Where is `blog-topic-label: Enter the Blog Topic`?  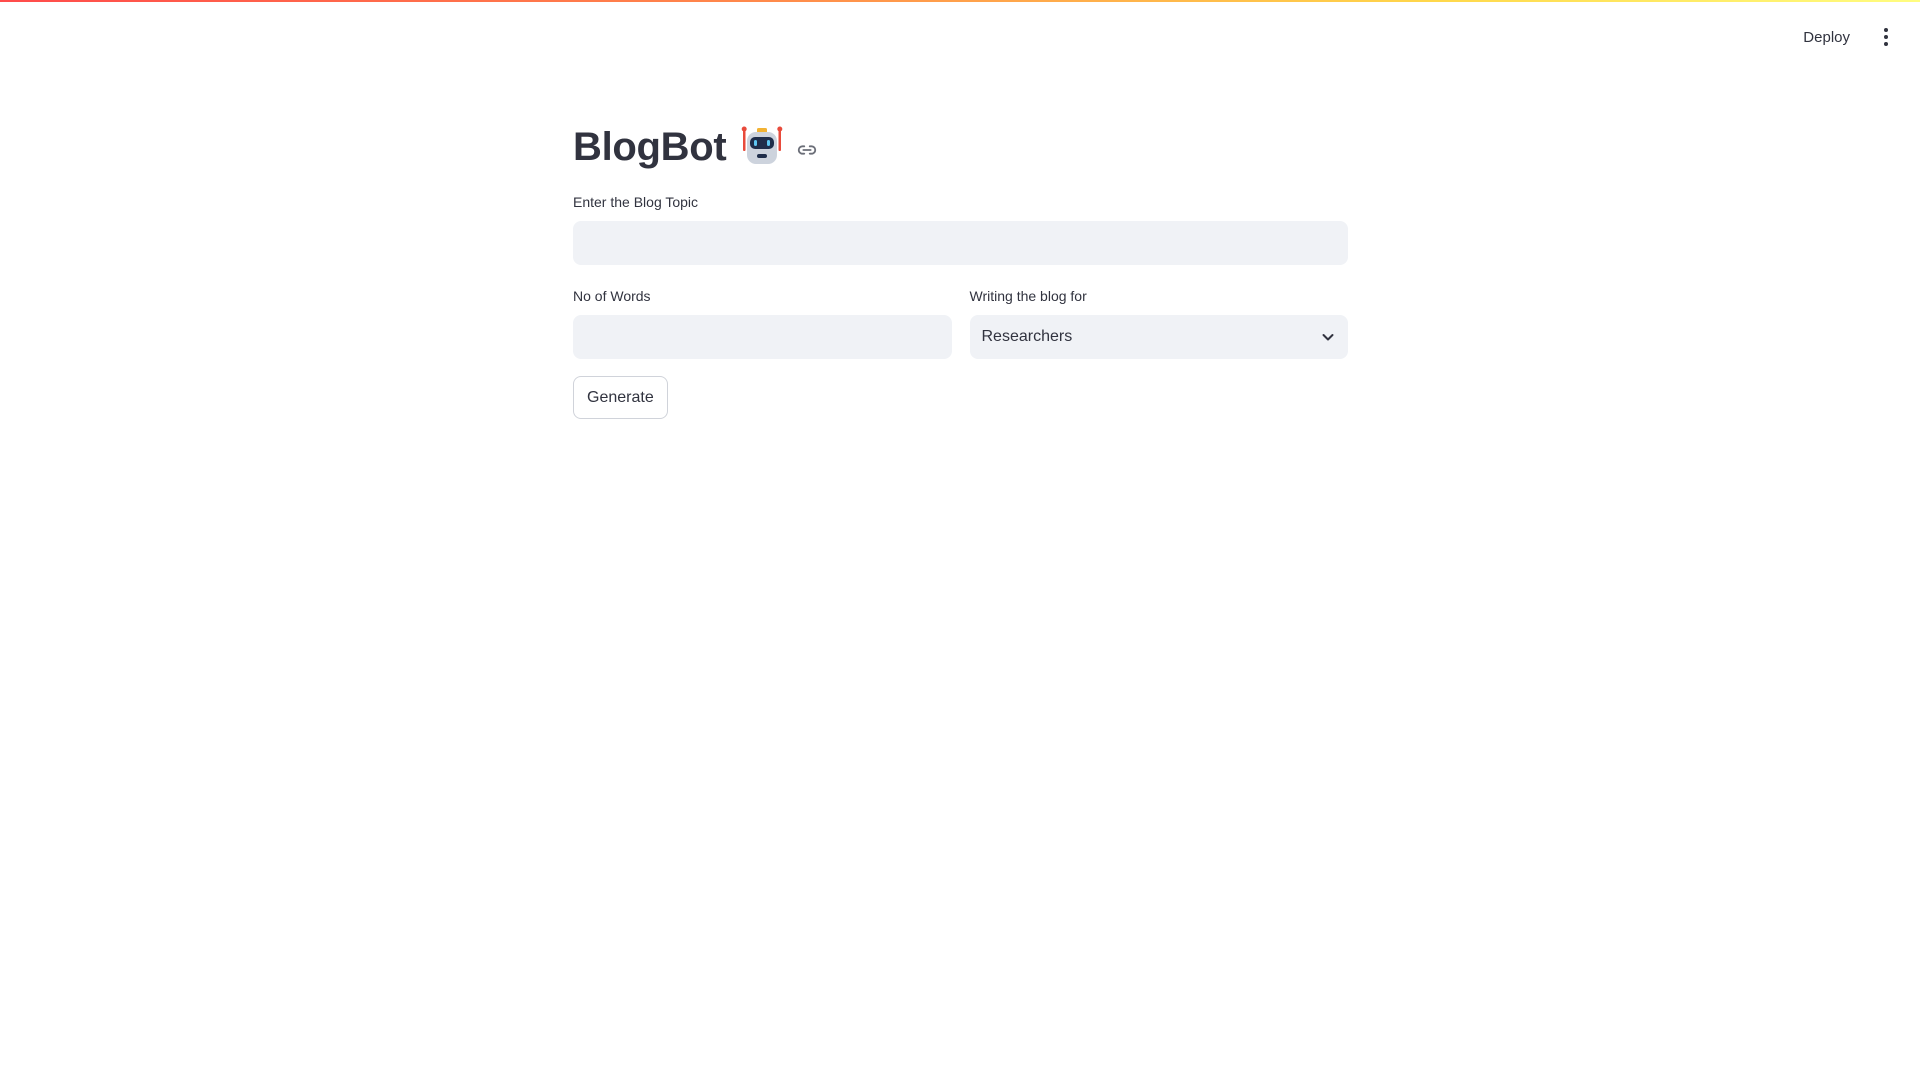
blog-topic-label: Enter the Blog Topic is located at coordinates (636, 202).